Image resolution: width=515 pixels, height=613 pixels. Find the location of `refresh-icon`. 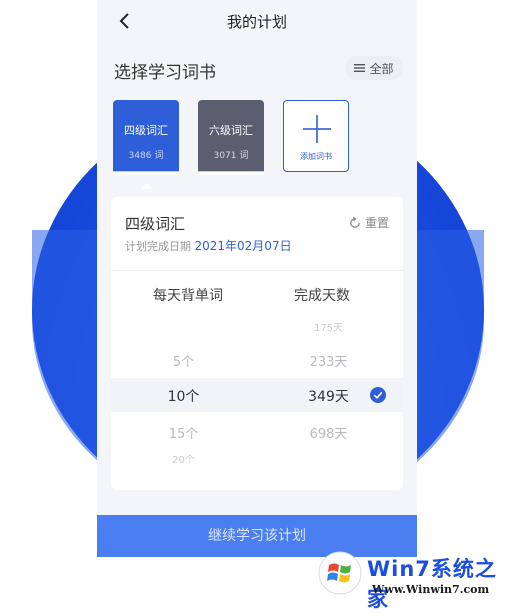

refresh-icon is located at coordinates (355, 222).